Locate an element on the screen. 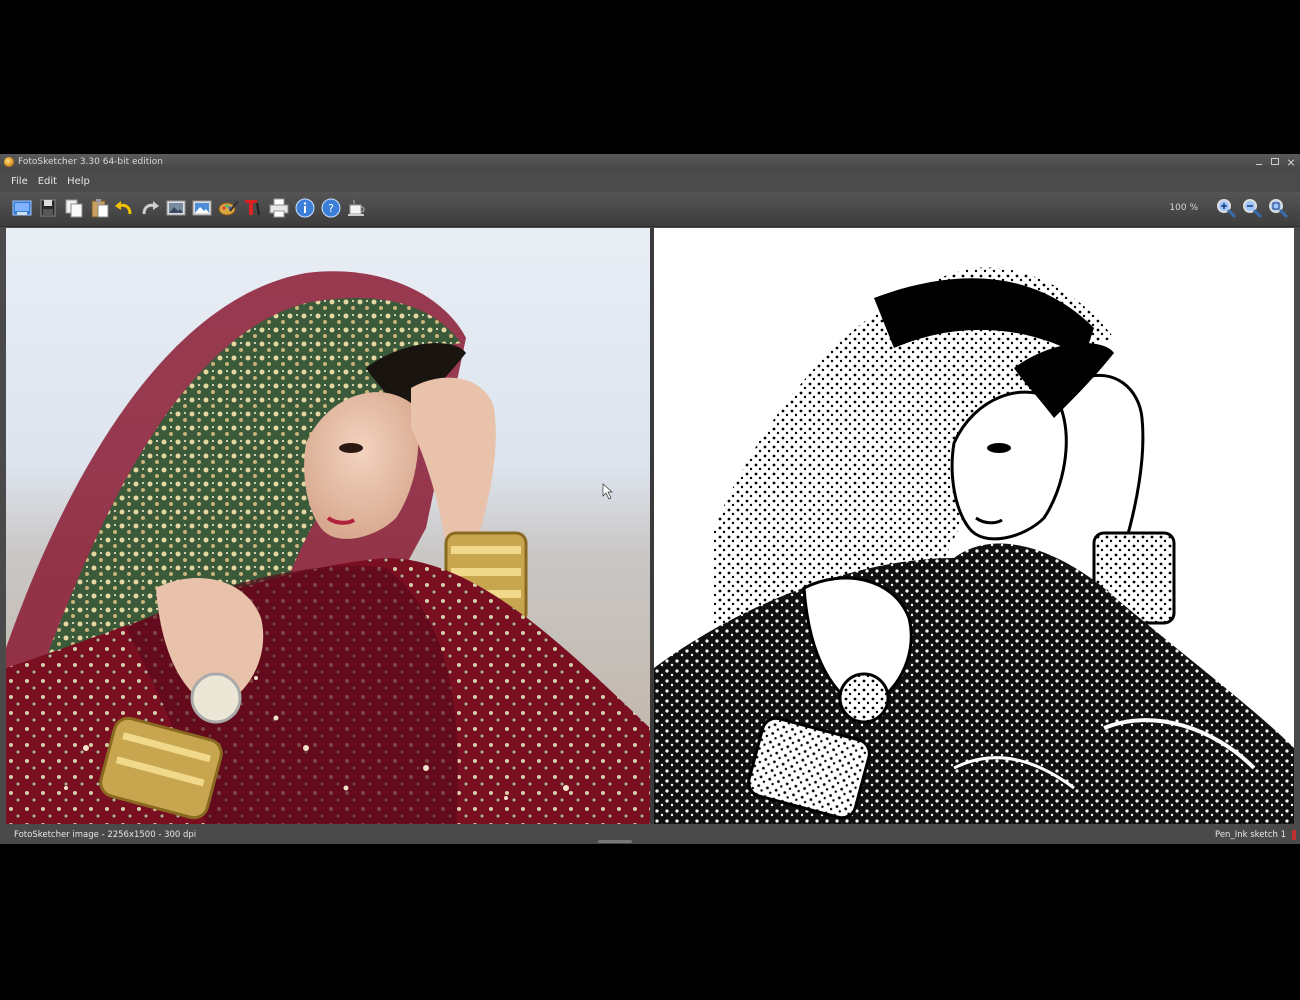  print-icon is located at coordinates (279, 208).